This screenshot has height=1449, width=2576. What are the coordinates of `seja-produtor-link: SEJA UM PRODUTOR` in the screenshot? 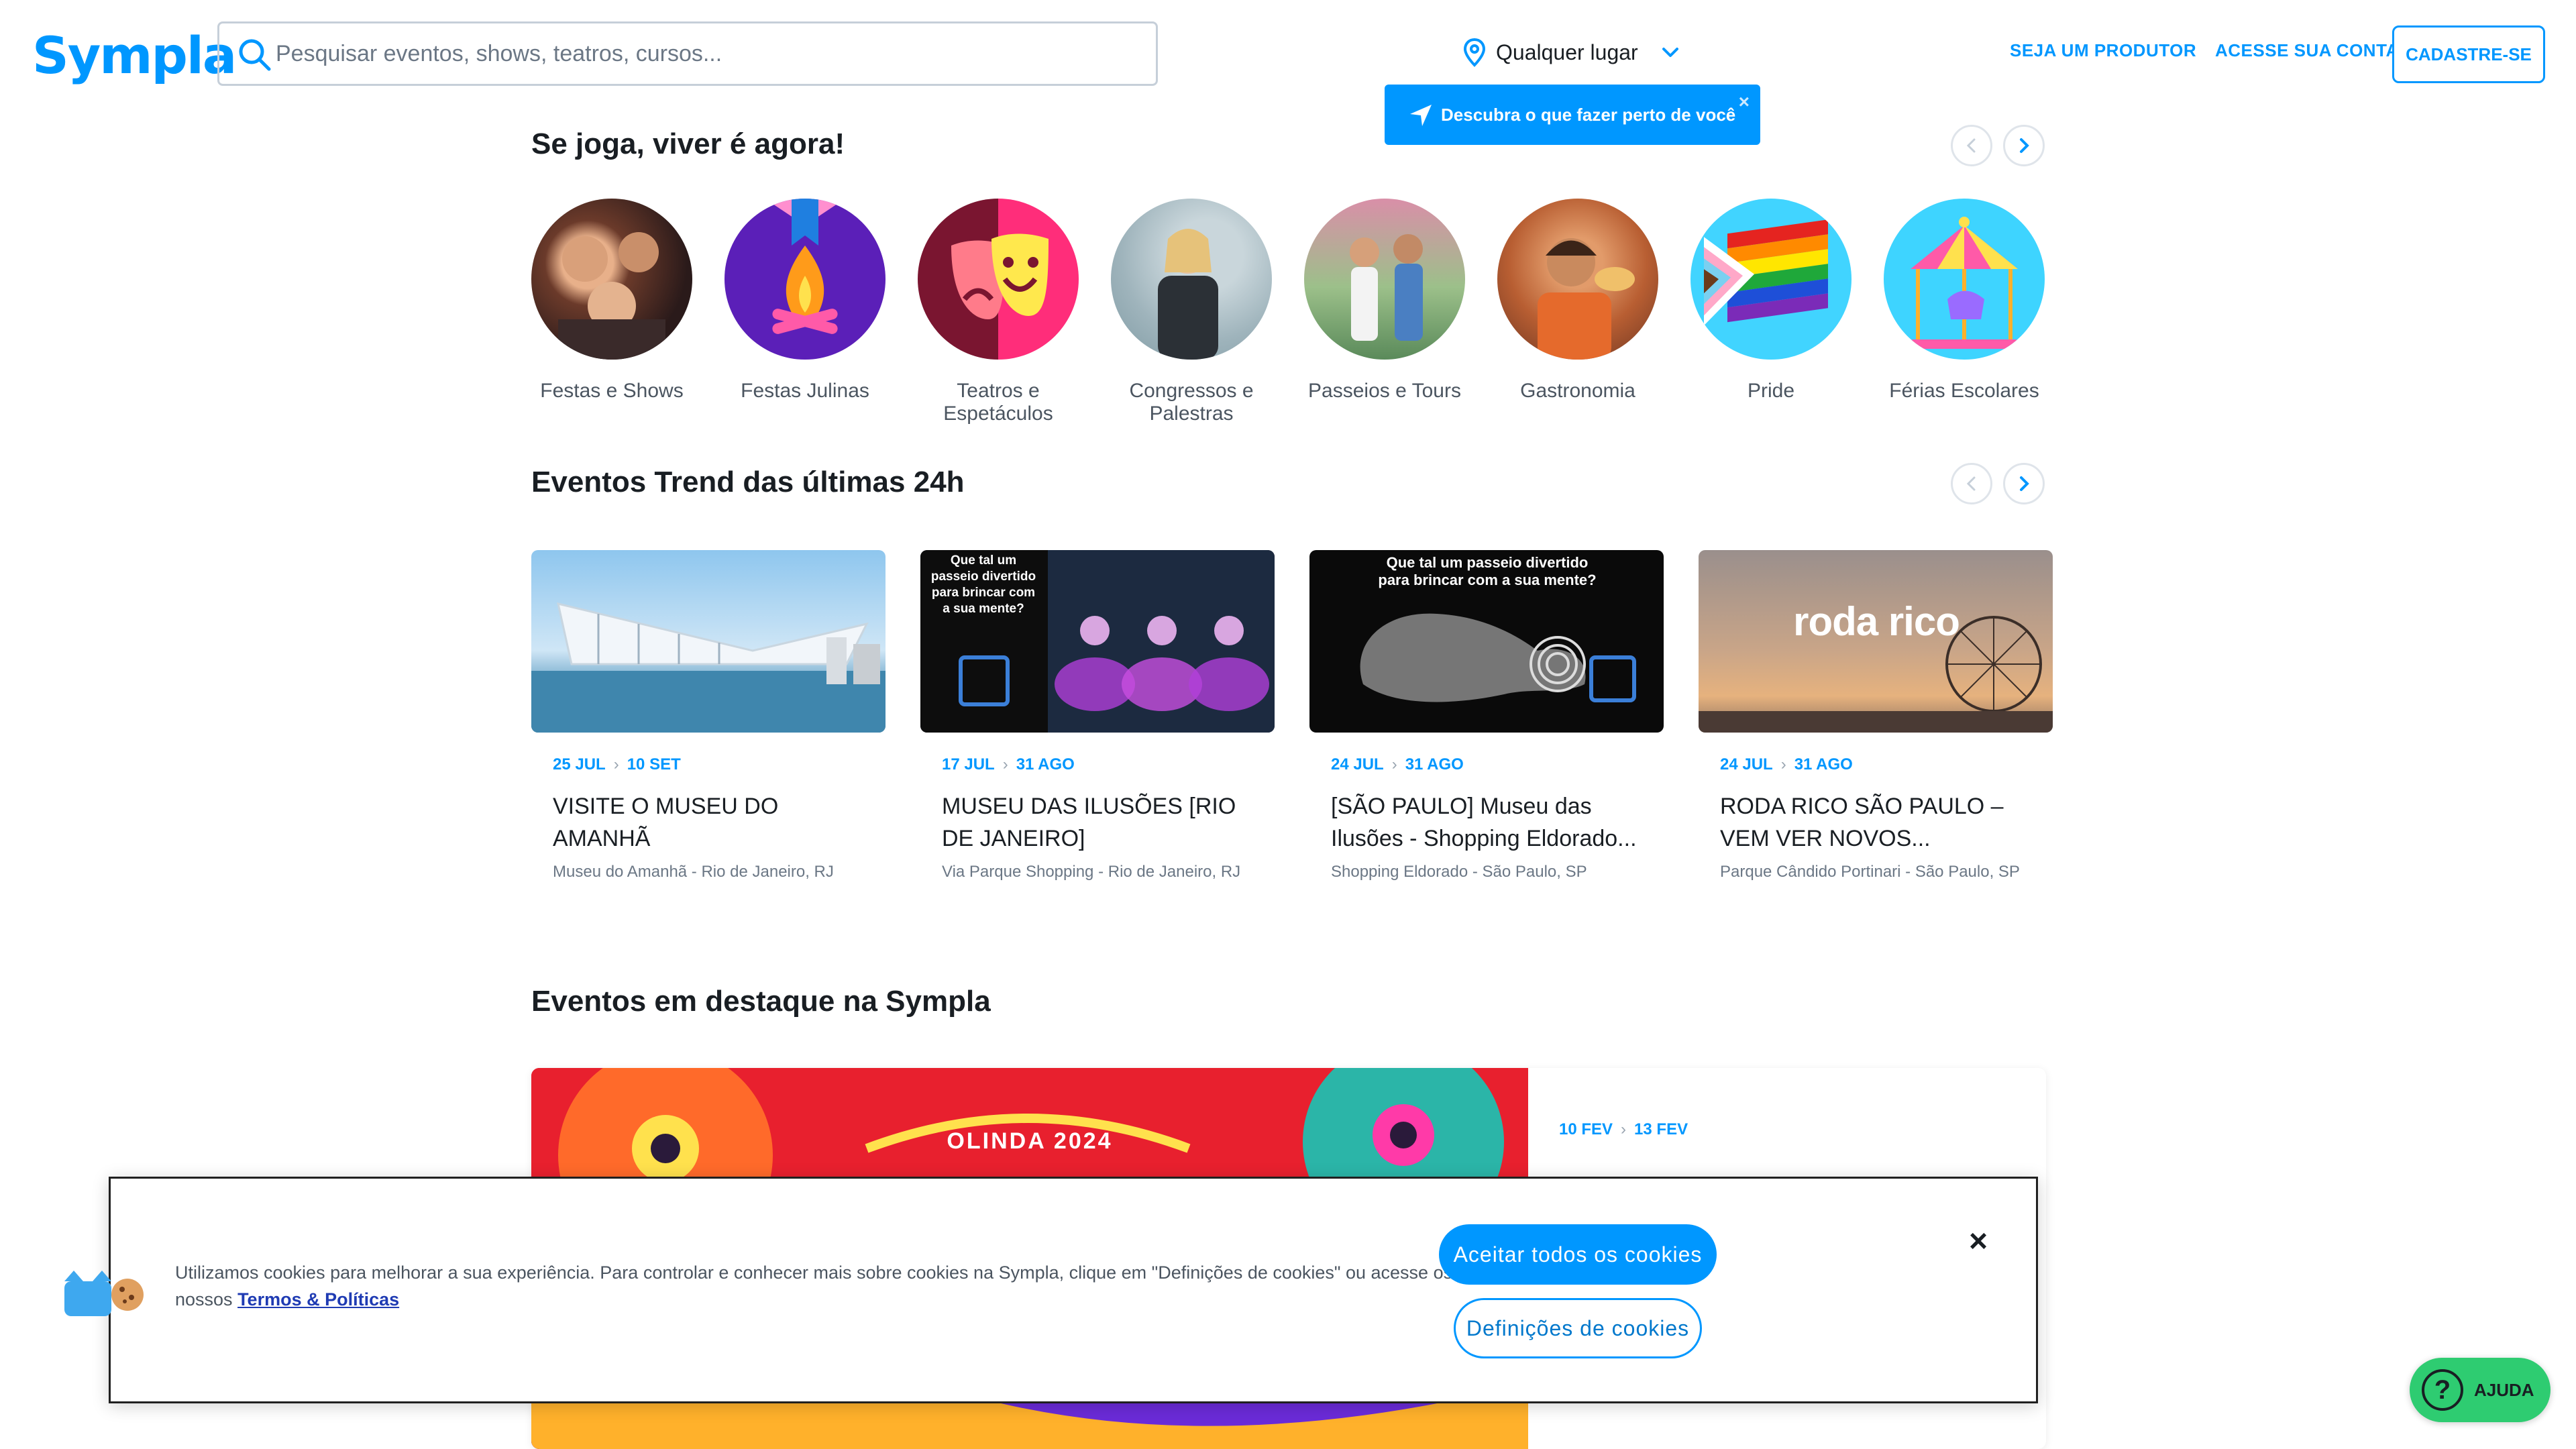 It's located at (2103, 50).